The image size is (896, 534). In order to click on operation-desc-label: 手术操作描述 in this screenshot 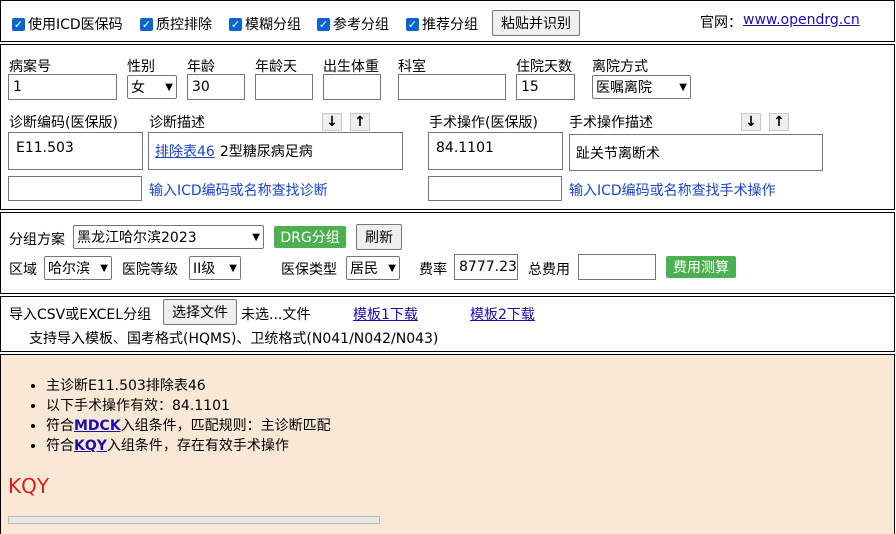, I will do `click(611, 123)`.